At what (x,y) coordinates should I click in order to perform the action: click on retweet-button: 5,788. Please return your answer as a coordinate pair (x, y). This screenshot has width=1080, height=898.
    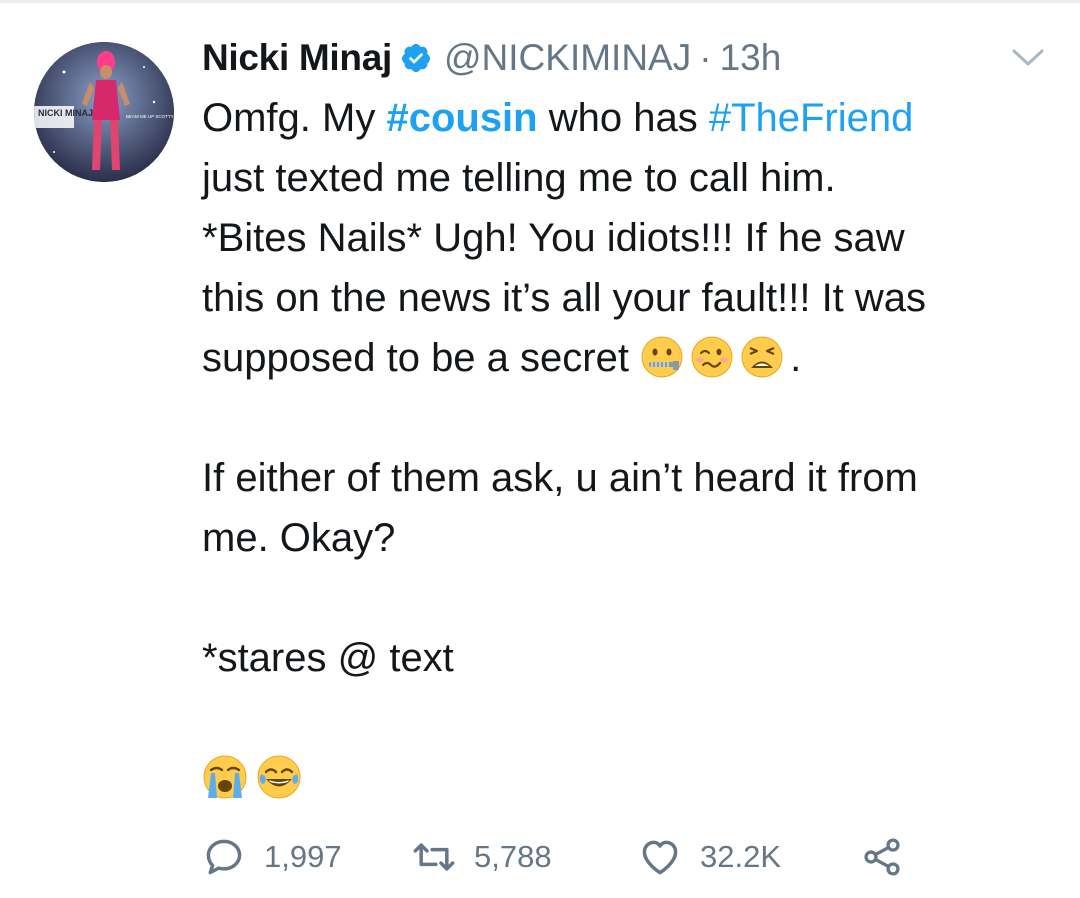
    Looking at the image, I should click on (525, 857).